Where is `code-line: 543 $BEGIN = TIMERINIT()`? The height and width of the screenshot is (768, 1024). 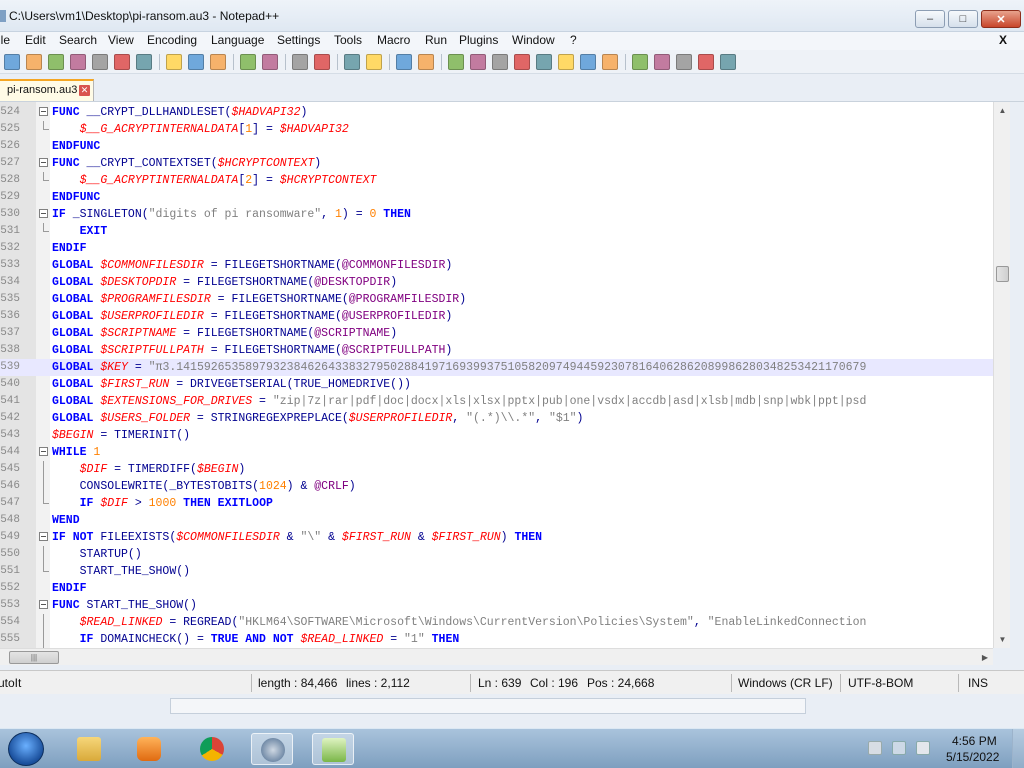 code-line: 543 $BEGIN = TIMERINIT() is located at coordinates (505, 435).